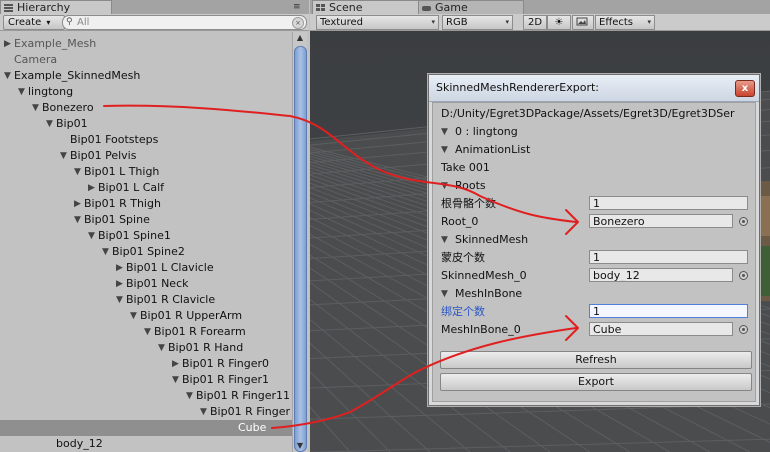 The height and width of the screenshot is (452, 770). I want to click on root0-object-field: Bonezero, so click(661, 221).